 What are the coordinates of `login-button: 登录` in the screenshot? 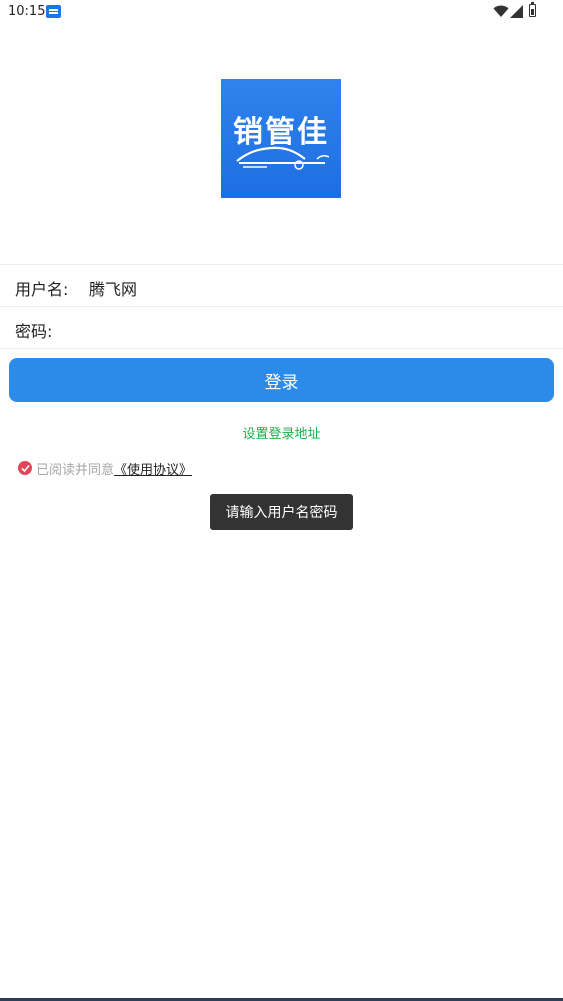 It's located at (281, 380).